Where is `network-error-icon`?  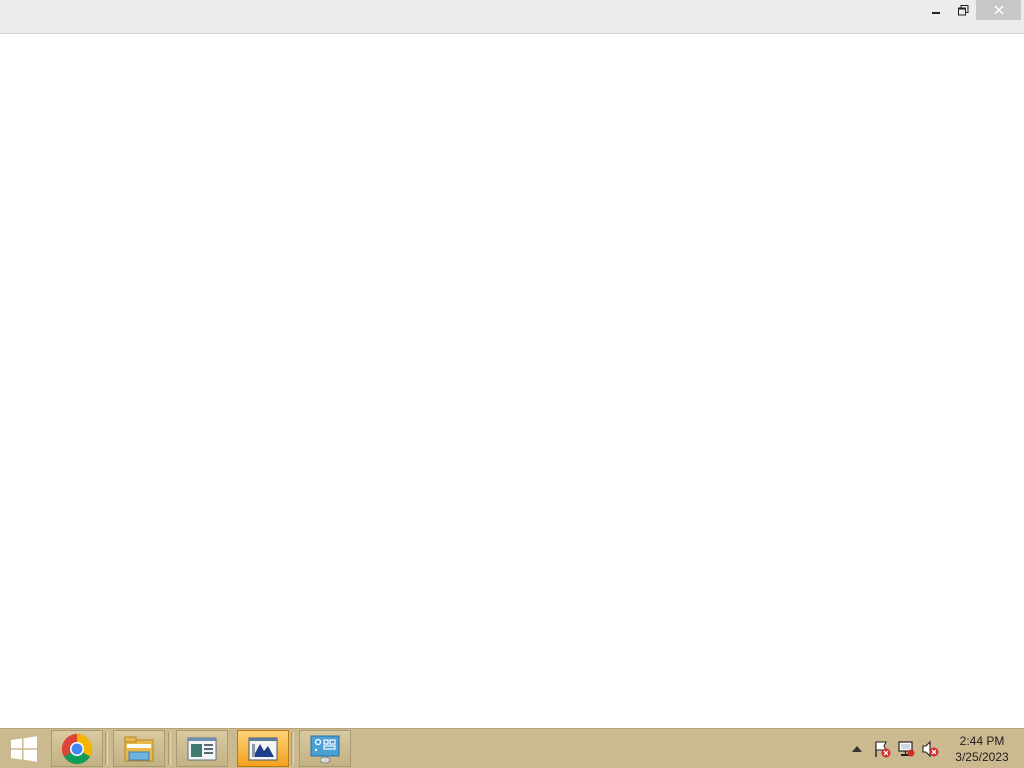 network-error-icon is located at coordinates (906, 748).